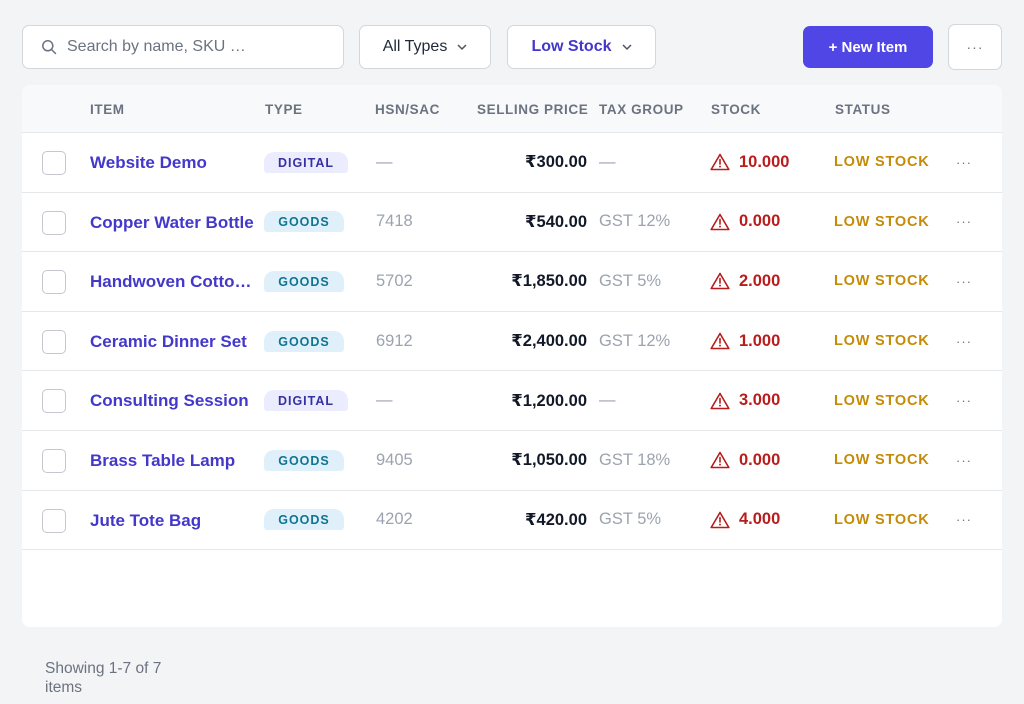 Image resolution: width=1024 pixels, height=704 pixels. I want to click on column-header-tax: TAX GROUP, so click(641, 109).